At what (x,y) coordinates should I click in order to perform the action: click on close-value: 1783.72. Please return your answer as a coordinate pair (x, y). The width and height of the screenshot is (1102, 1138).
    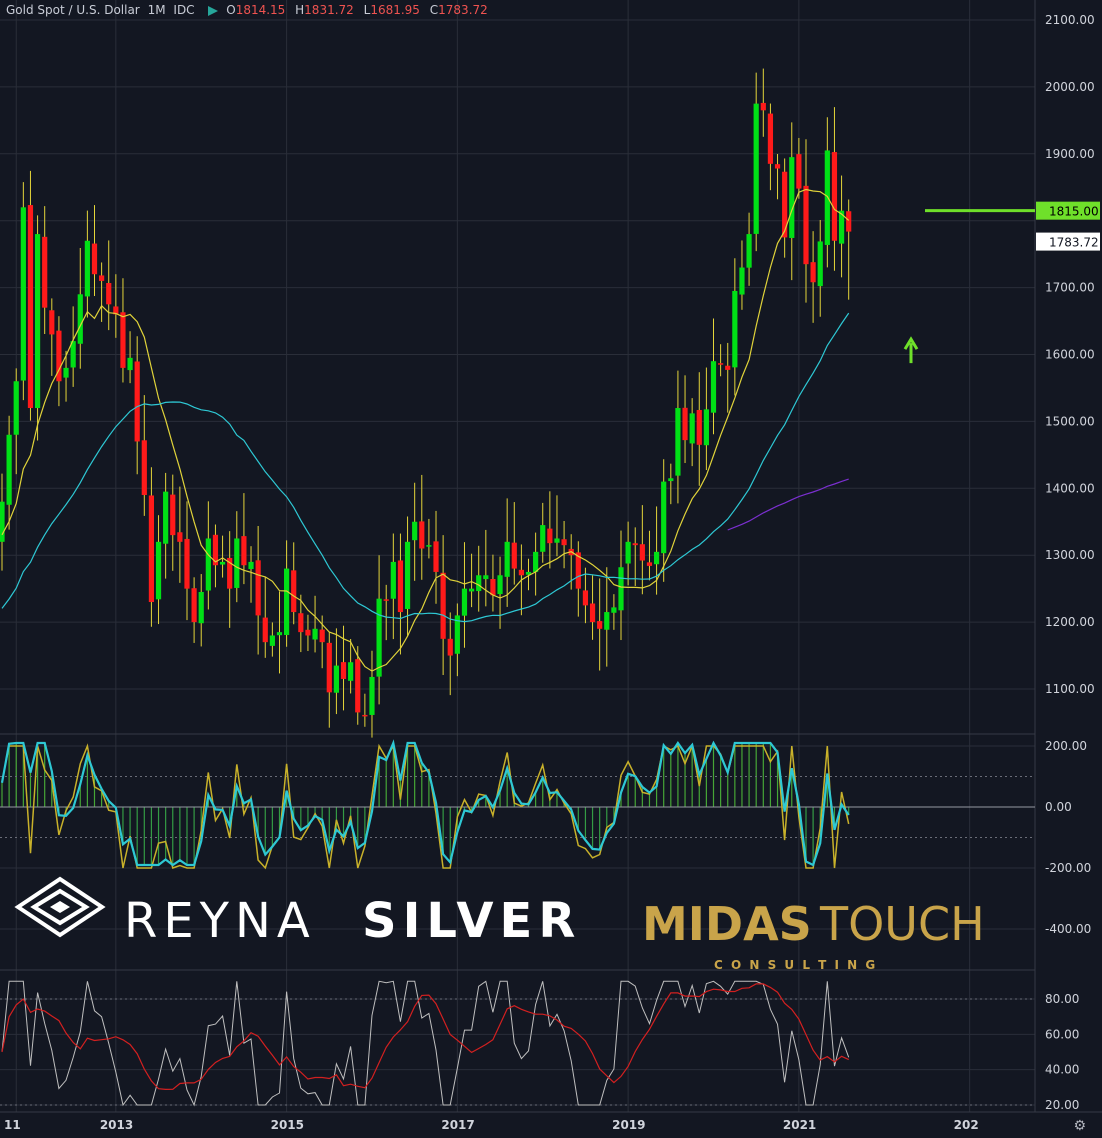
    Looking at the image, I should click on (463, 10).